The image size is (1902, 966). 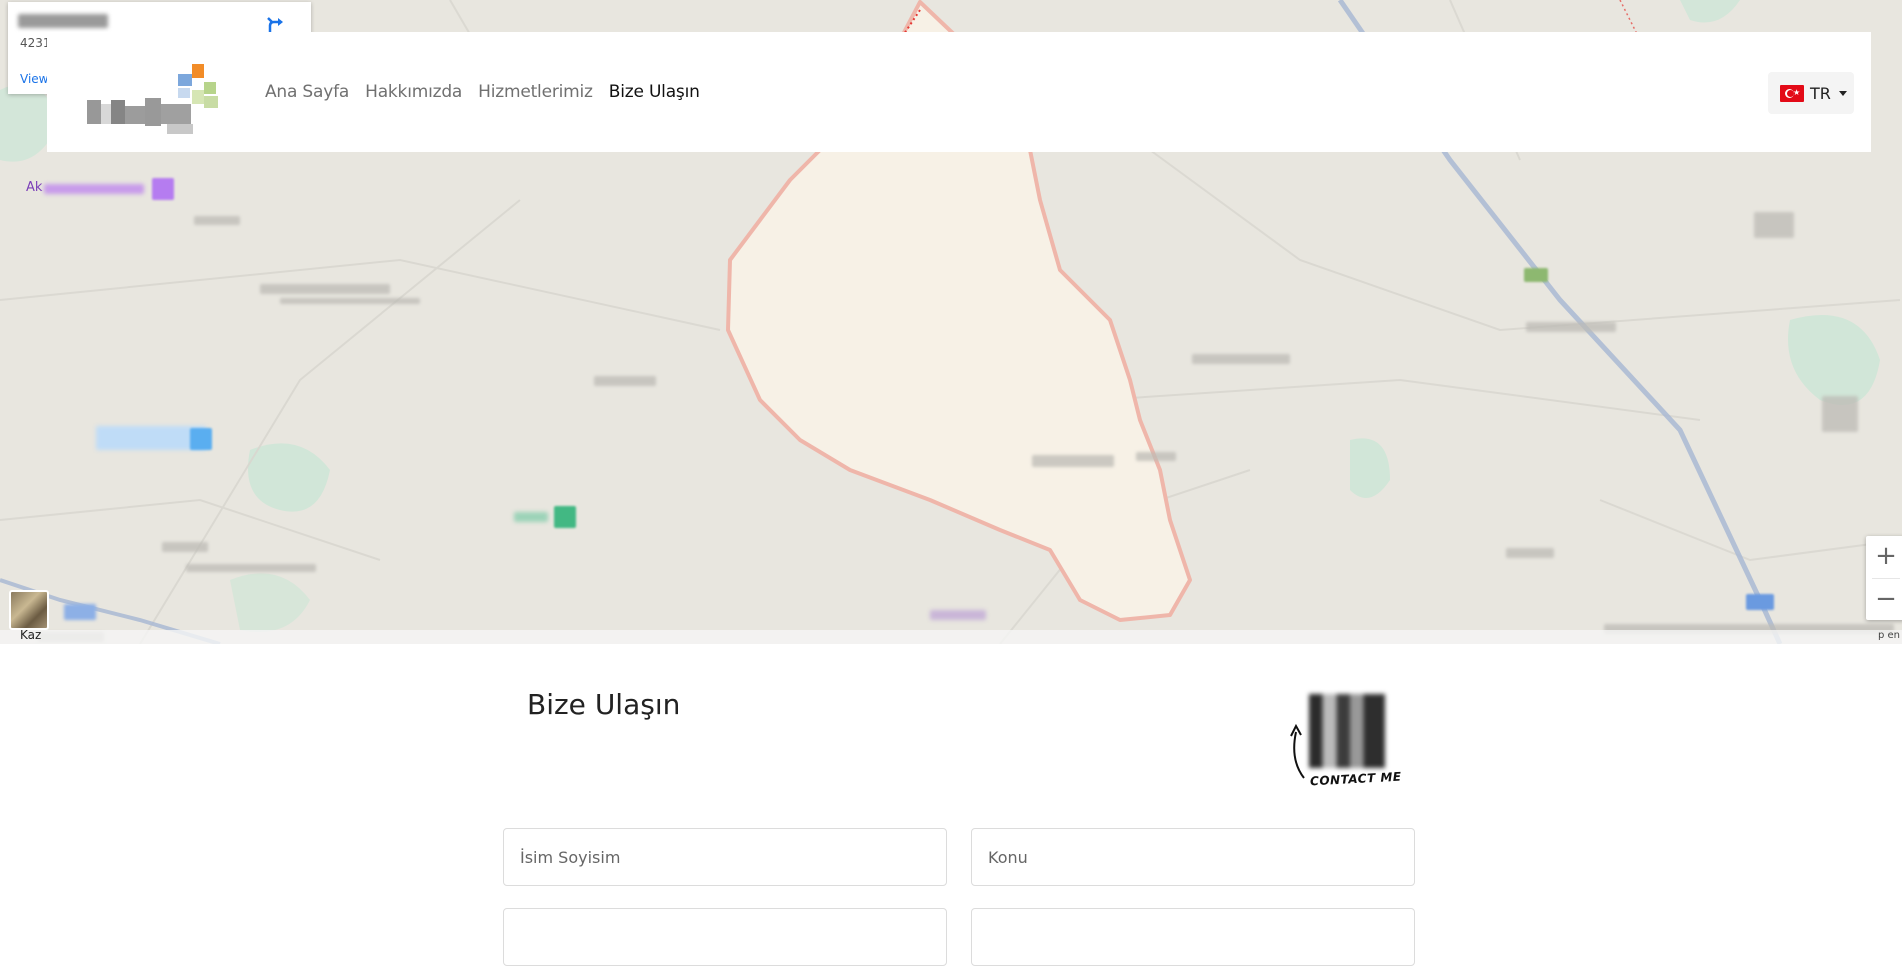 What do you see at coordinates (1355, 779) in the screenshot?
I see `qr-caption: CONTACT ME` at bounding box center [1355, 779].